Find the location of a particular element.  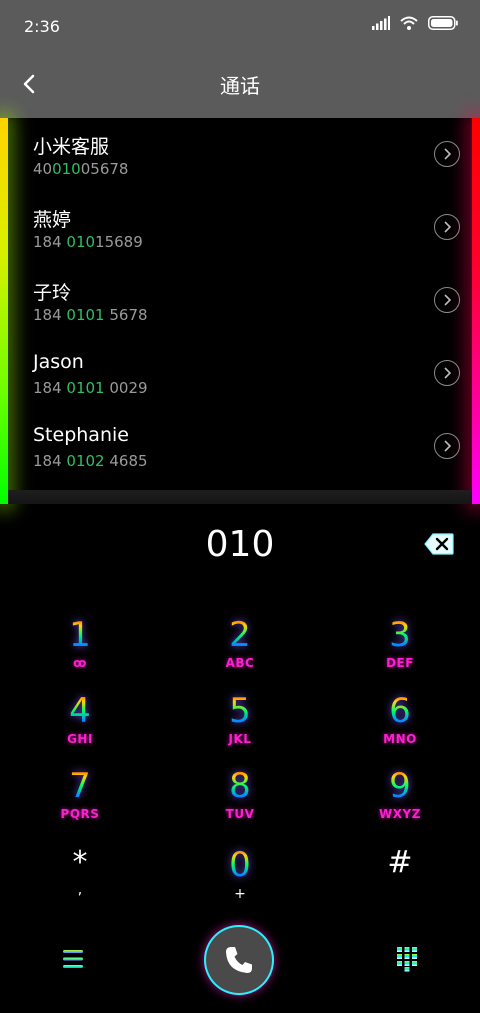

hash-icon: # is located at coordinates (400, 862).